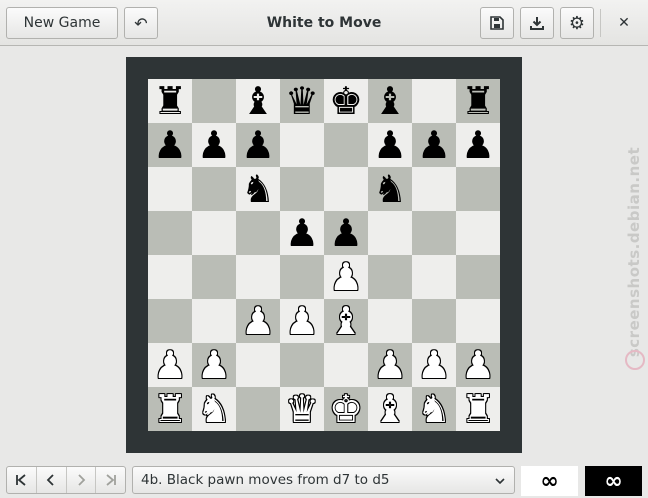 This screenshot has width=648, height=498. Describe the element at coordinates (537, 23) in the screenshot. I see `download-button` at that location.